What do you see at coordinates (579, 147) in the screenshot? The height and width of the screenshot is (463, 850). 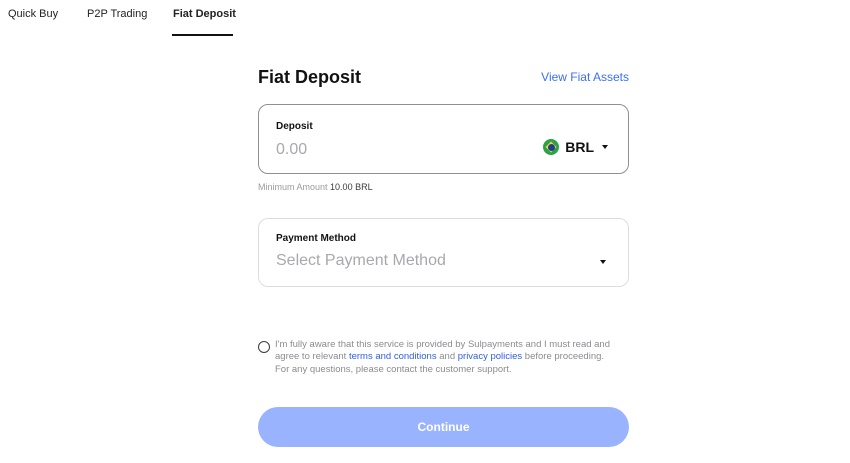 I see `currency-code: BRL` at bounding box center [579, 147].